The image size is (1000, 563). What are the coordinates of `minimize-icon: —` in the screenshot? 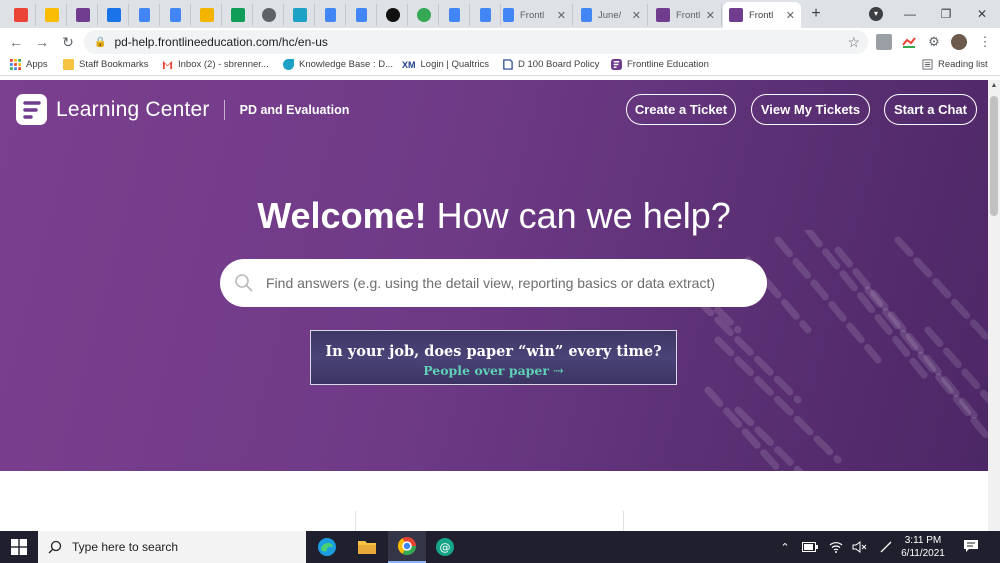 It's located at (910, 14).